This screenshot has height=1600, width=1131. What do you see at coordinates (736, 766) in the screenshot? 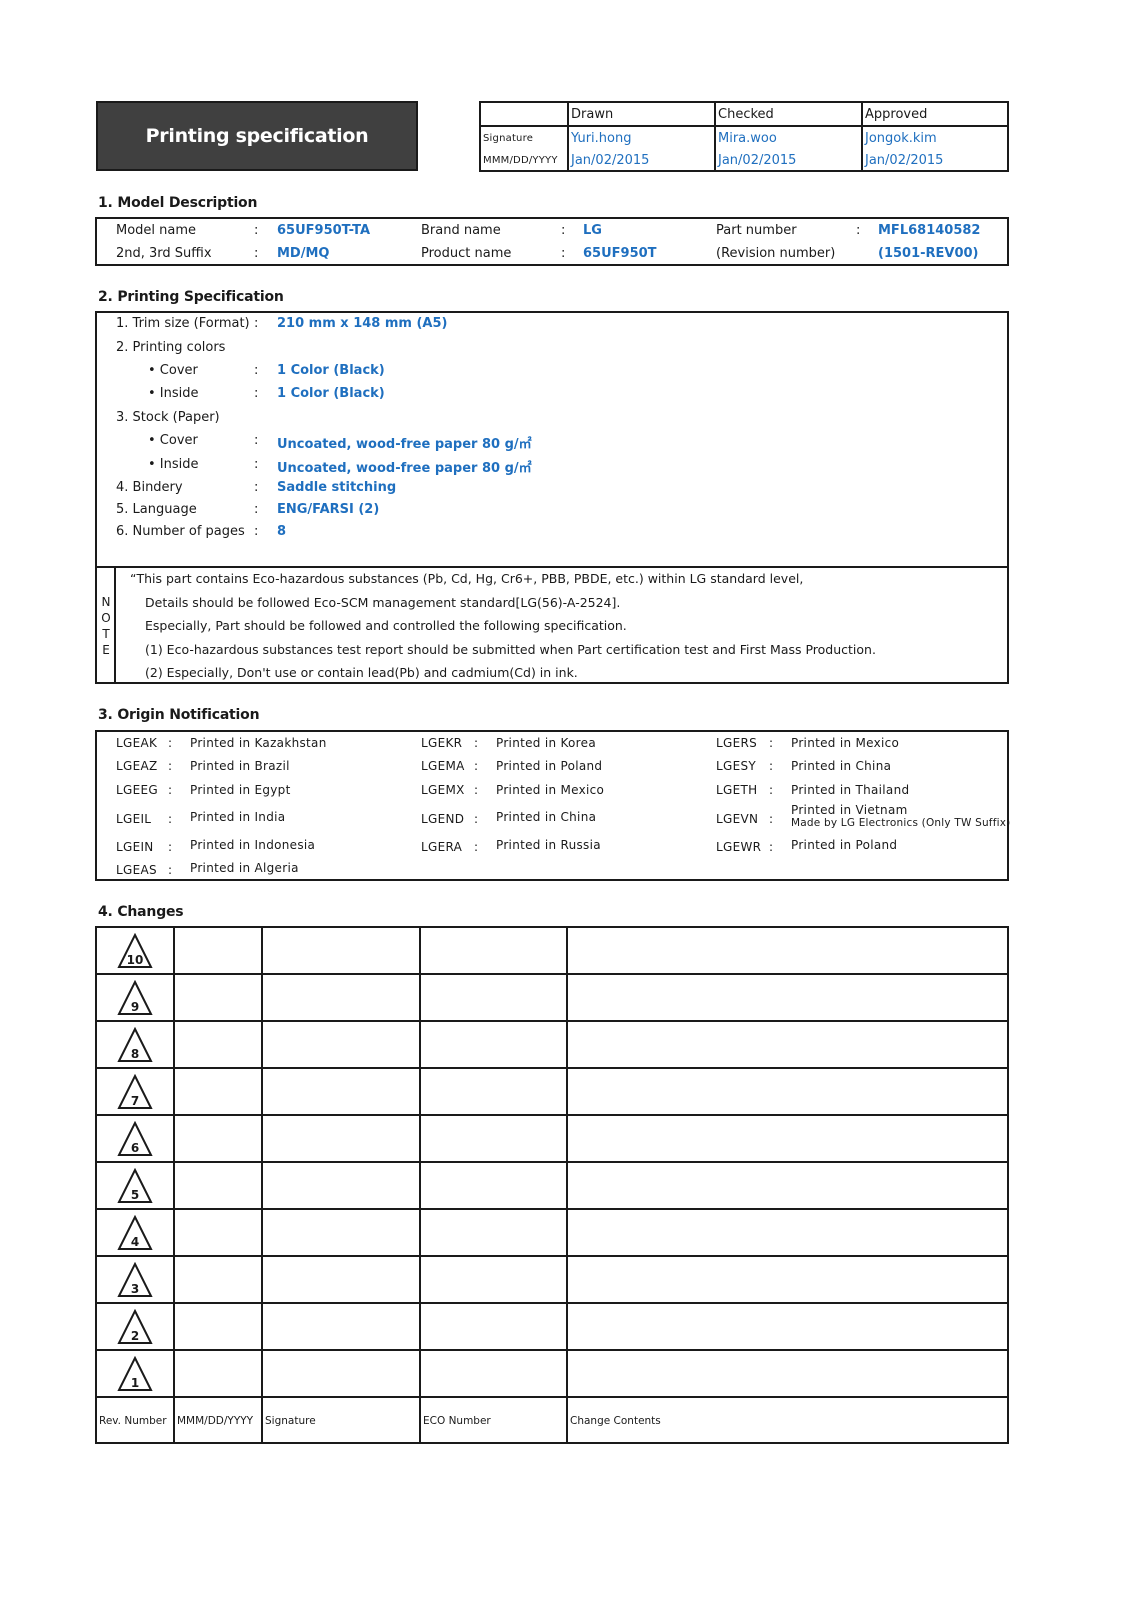
I see `origin-code: LGESY` at bounding box center [736, 766].